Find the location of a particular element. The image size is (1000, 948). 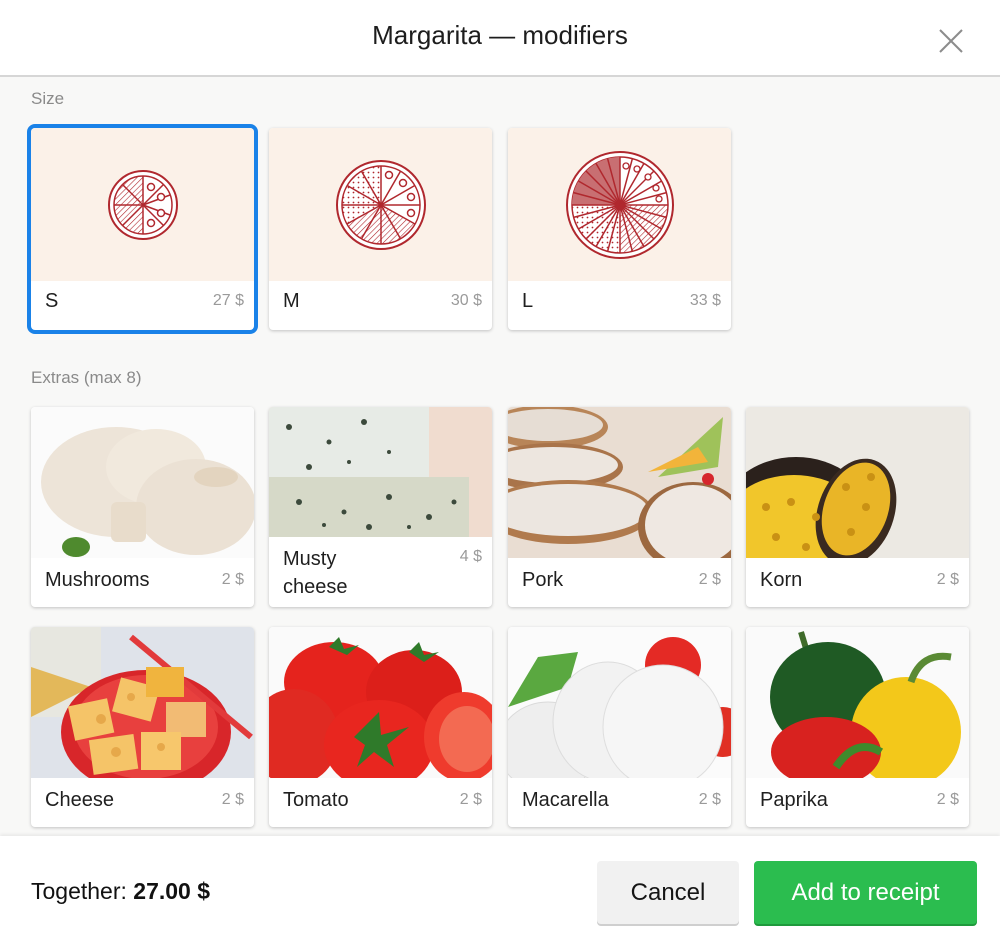

extra-item-macarella: Macarella 2 $ is located at coordinates (619, 727).